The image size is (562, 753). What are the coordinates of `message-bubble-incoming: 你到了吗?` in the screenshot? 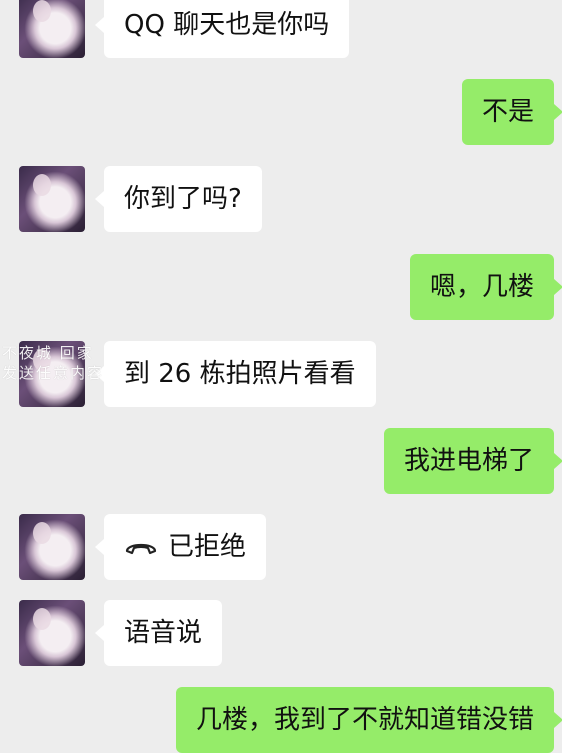 It's located at (178, 199).